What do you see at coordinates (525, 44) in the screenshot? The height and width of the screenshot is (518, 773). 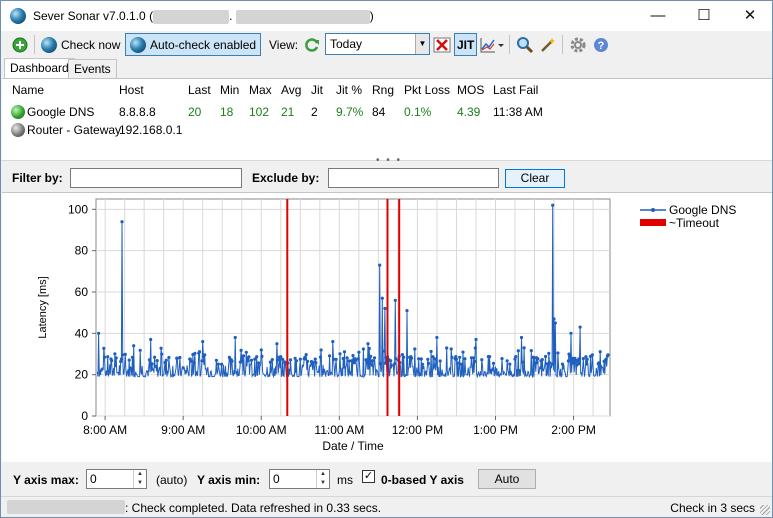 I see `search-button` at bounding box center [525, 44].